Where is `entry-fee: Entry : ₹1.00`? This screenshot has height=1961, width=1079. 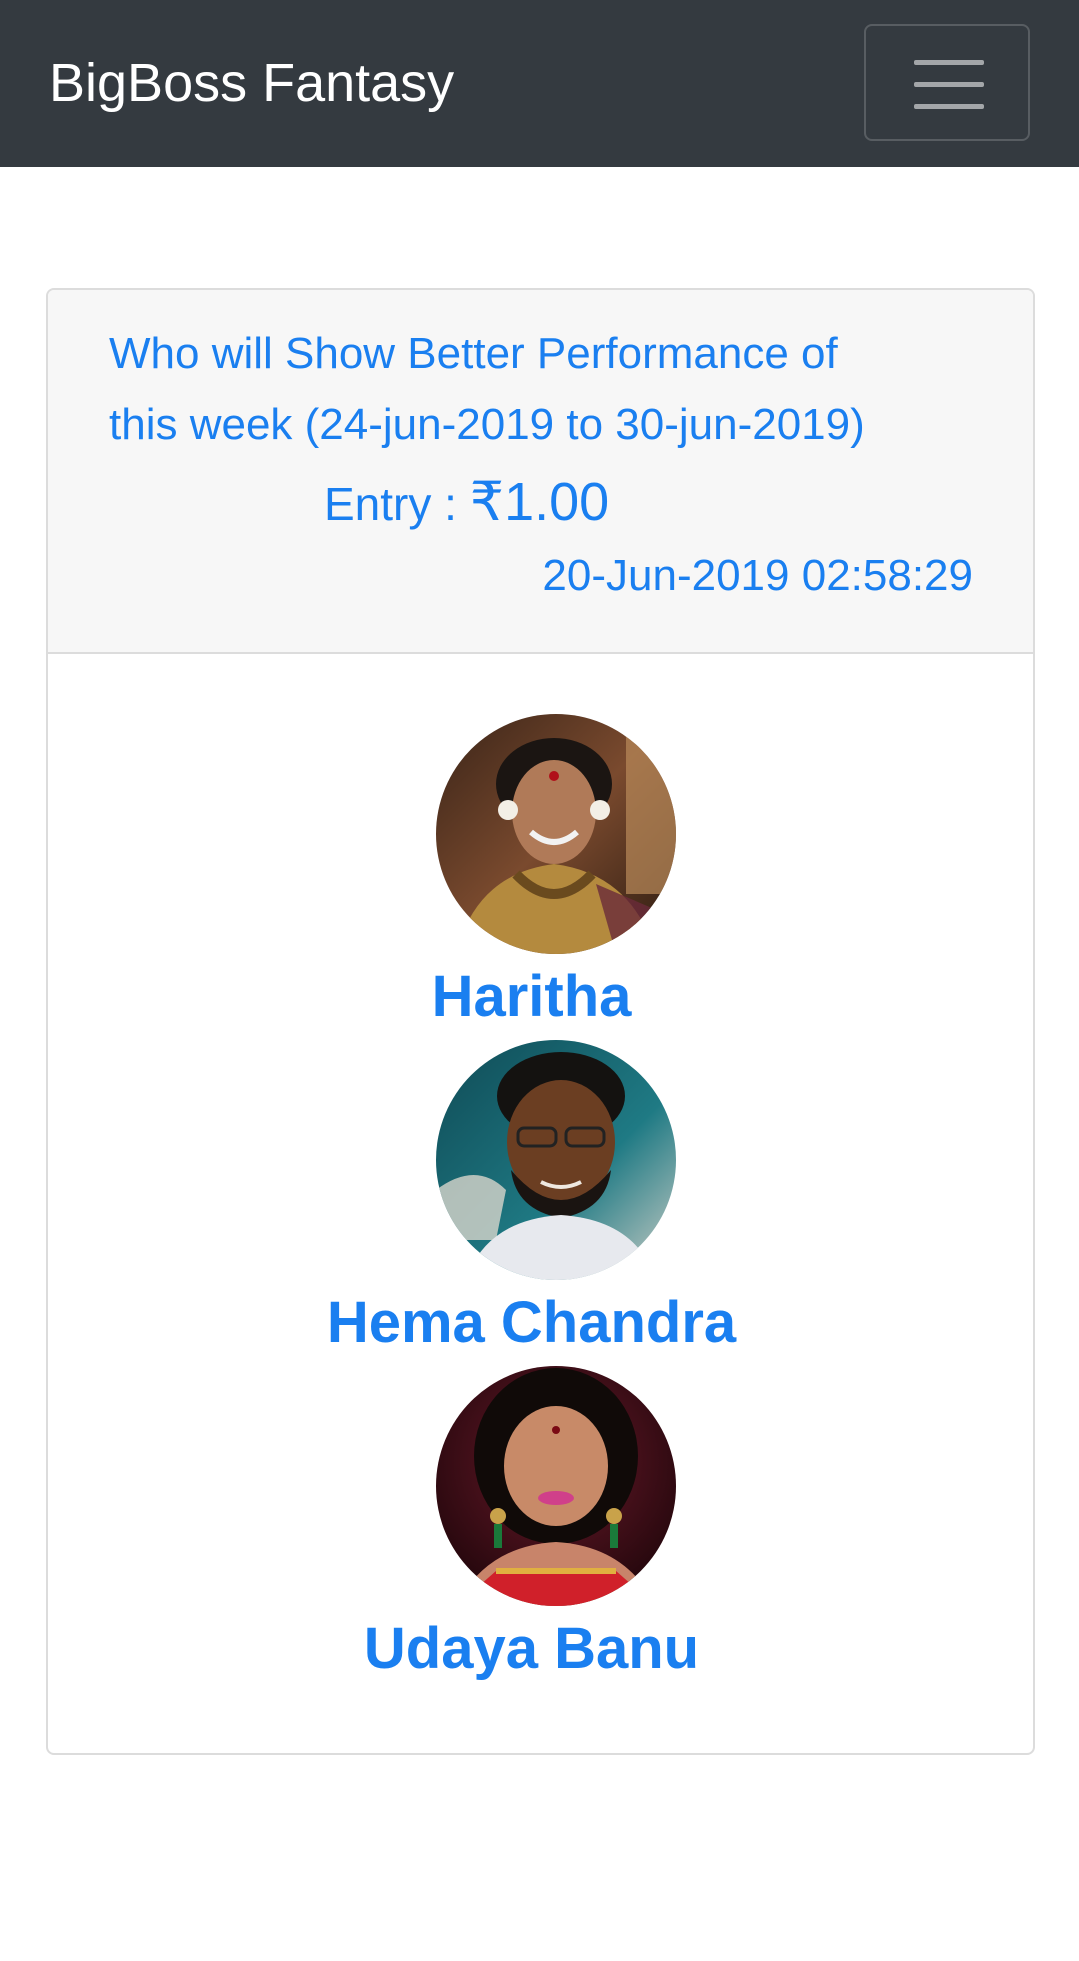 entry-fee: Entry : ₹1.00 is located at coordinates (466, 503).